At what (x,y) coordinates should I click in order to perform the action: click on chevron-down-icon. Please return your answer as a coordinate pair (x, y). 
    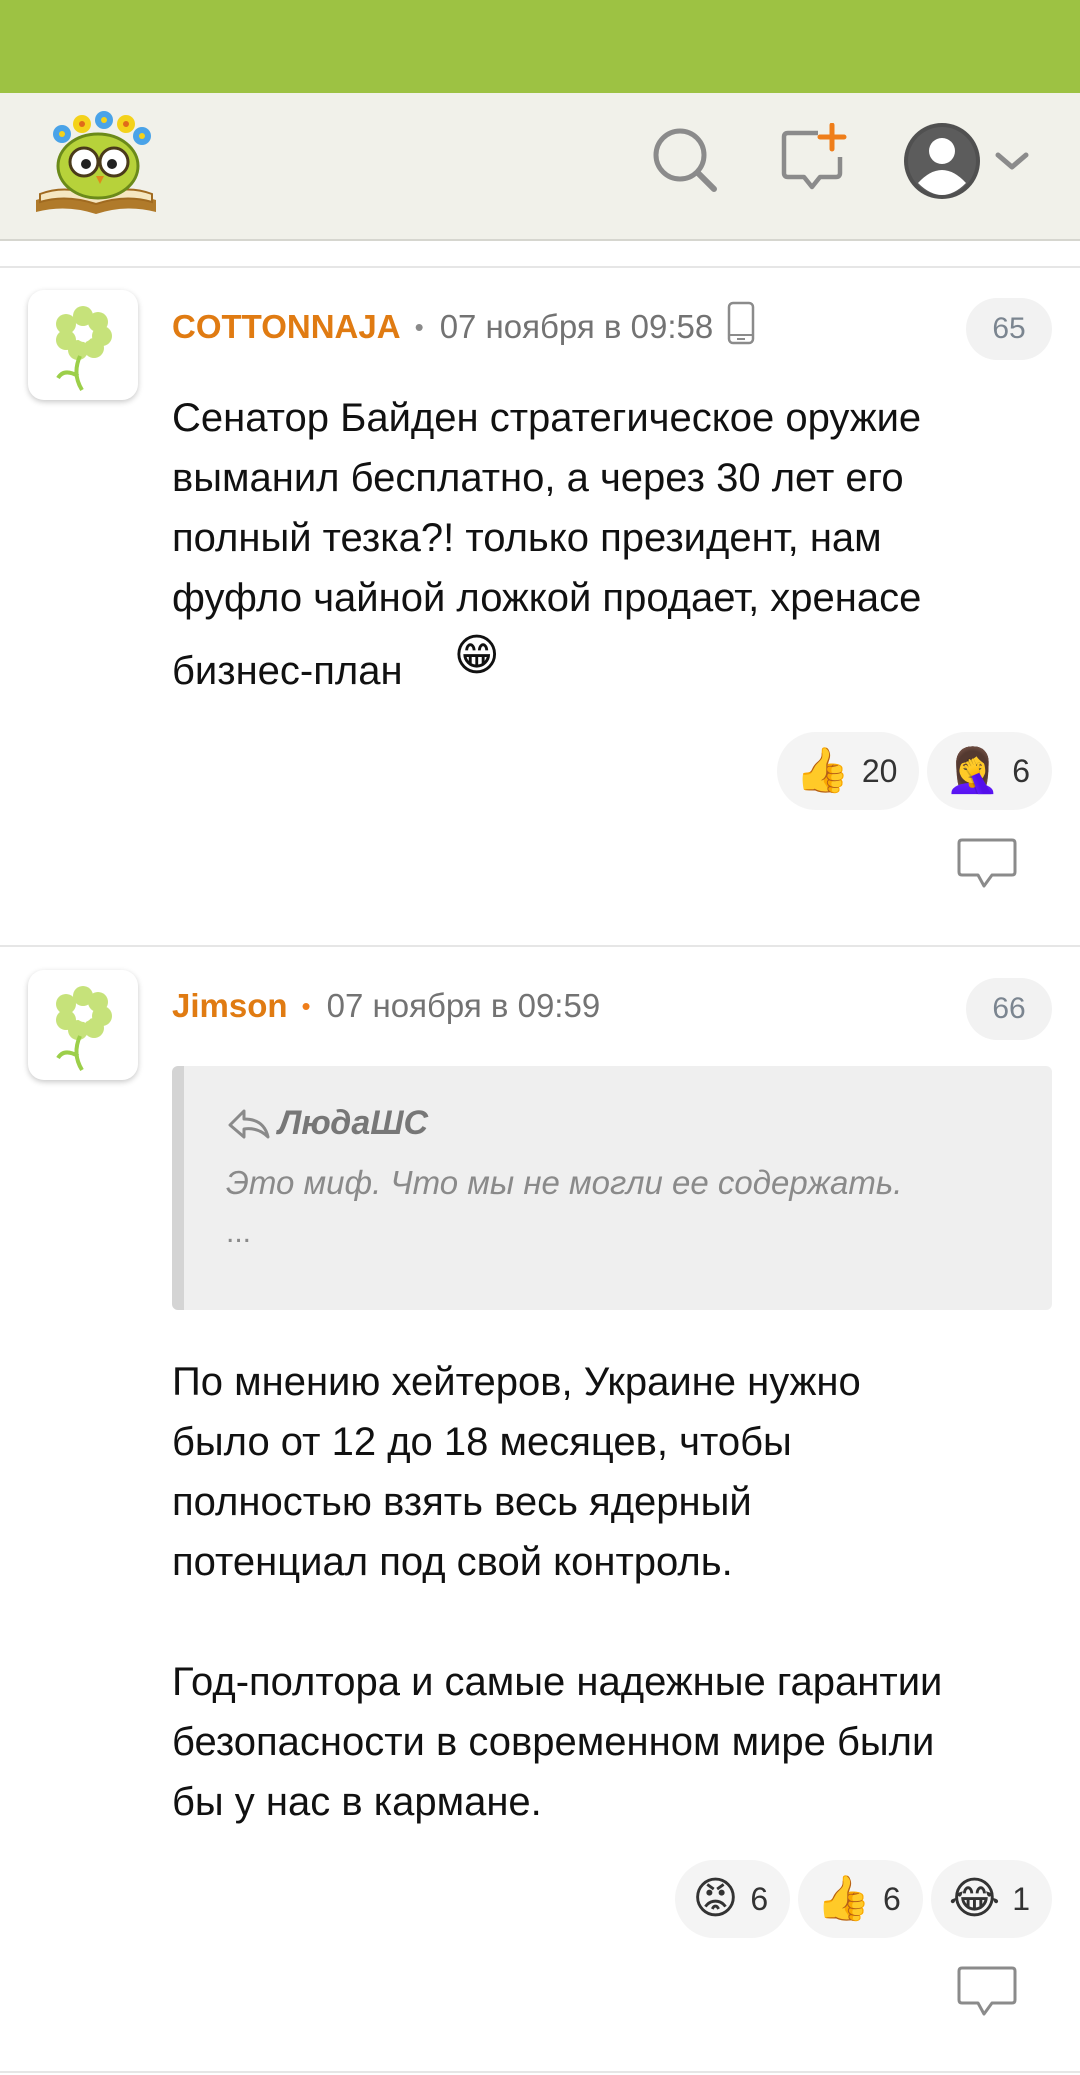
    Looking at the image, I should click on (1012, 161).